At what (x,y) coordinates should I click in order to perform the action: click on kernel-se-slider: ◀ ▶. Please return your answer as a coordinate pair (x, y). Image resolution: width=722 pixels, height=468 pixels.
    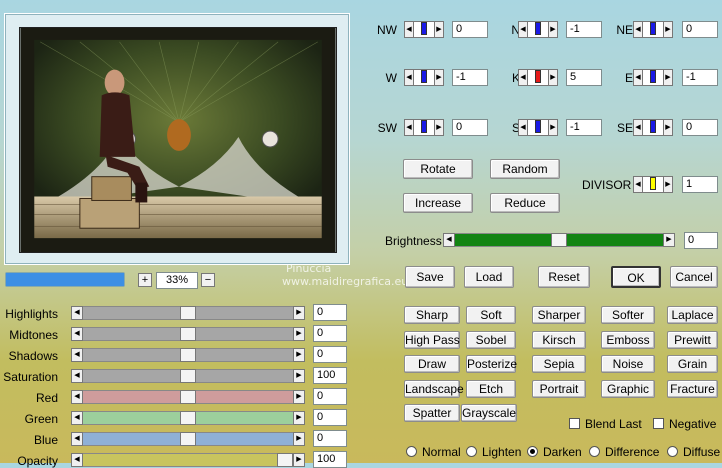
    Looking at the image, I should click on (653, 127).